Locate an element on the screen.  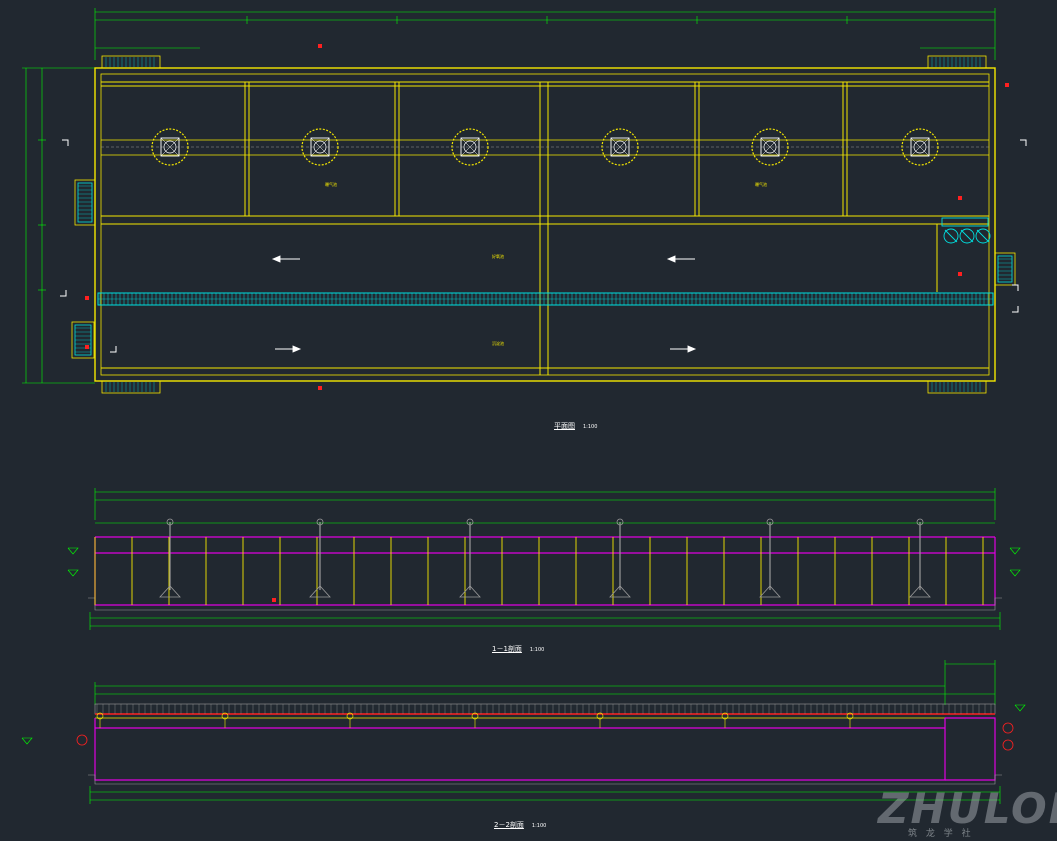
section1-caption: 1－1剖面 1:100 is located at coordinates (518, 649).